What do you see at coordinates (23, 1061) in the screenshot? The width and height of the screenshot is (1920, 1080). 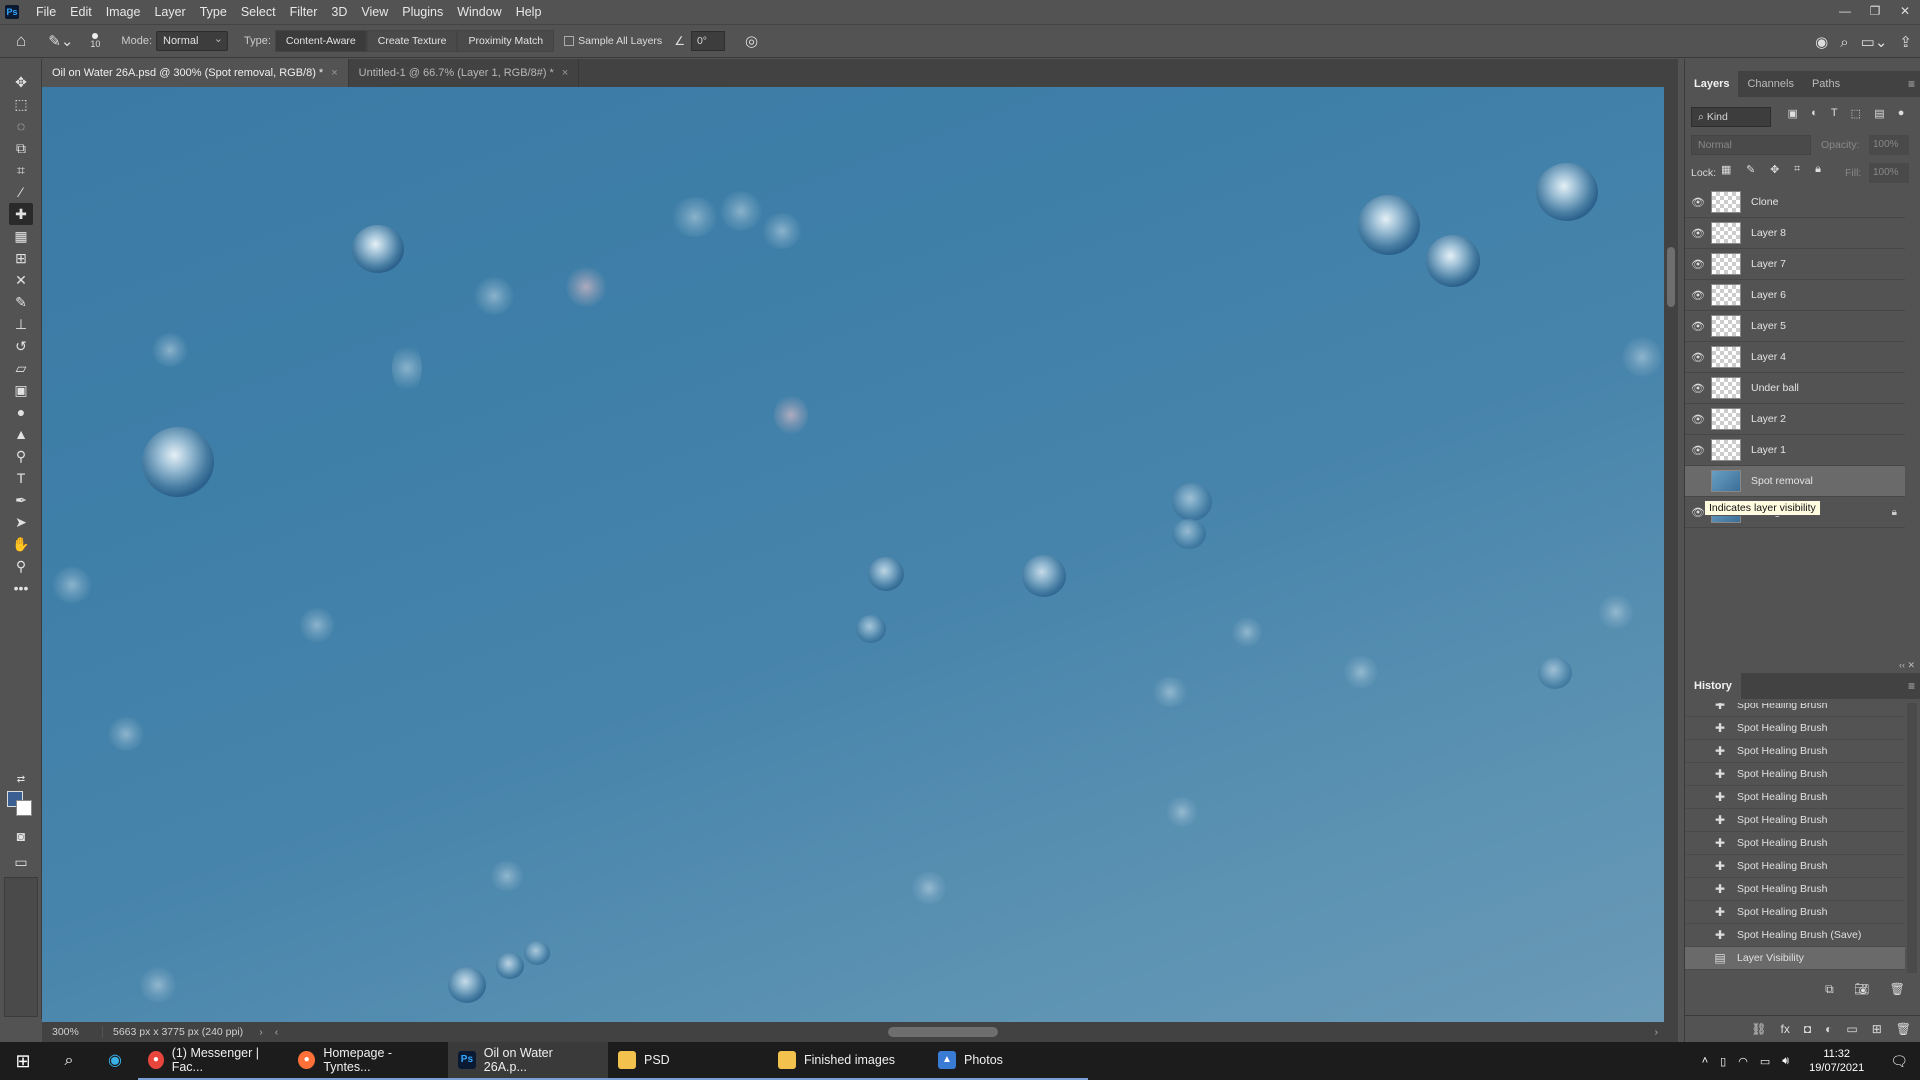 I see `windows-start-icon: ⊞` at bounding box center [23, 1061].